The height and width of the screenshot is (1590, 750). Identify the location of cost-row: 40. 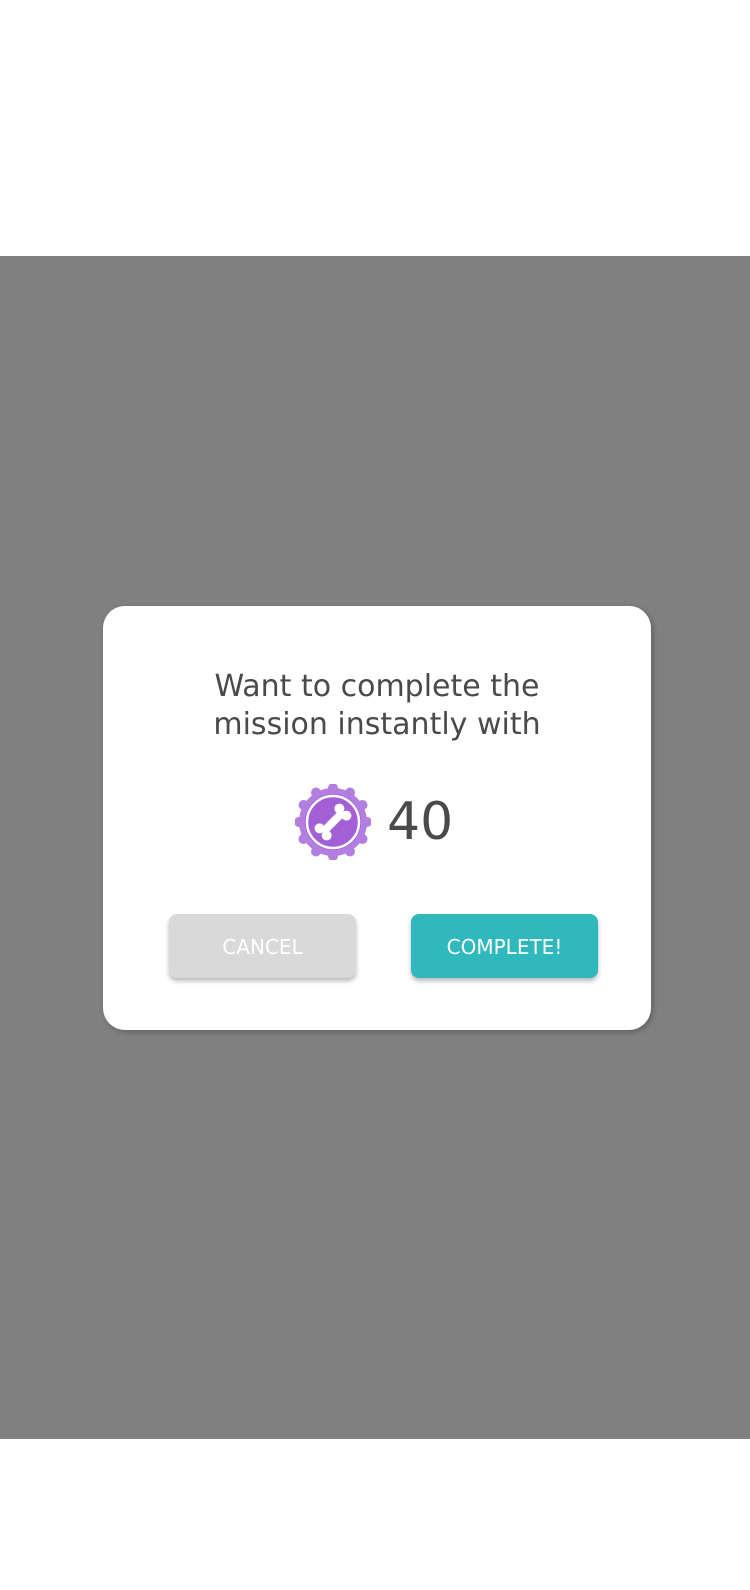
(377, 824).